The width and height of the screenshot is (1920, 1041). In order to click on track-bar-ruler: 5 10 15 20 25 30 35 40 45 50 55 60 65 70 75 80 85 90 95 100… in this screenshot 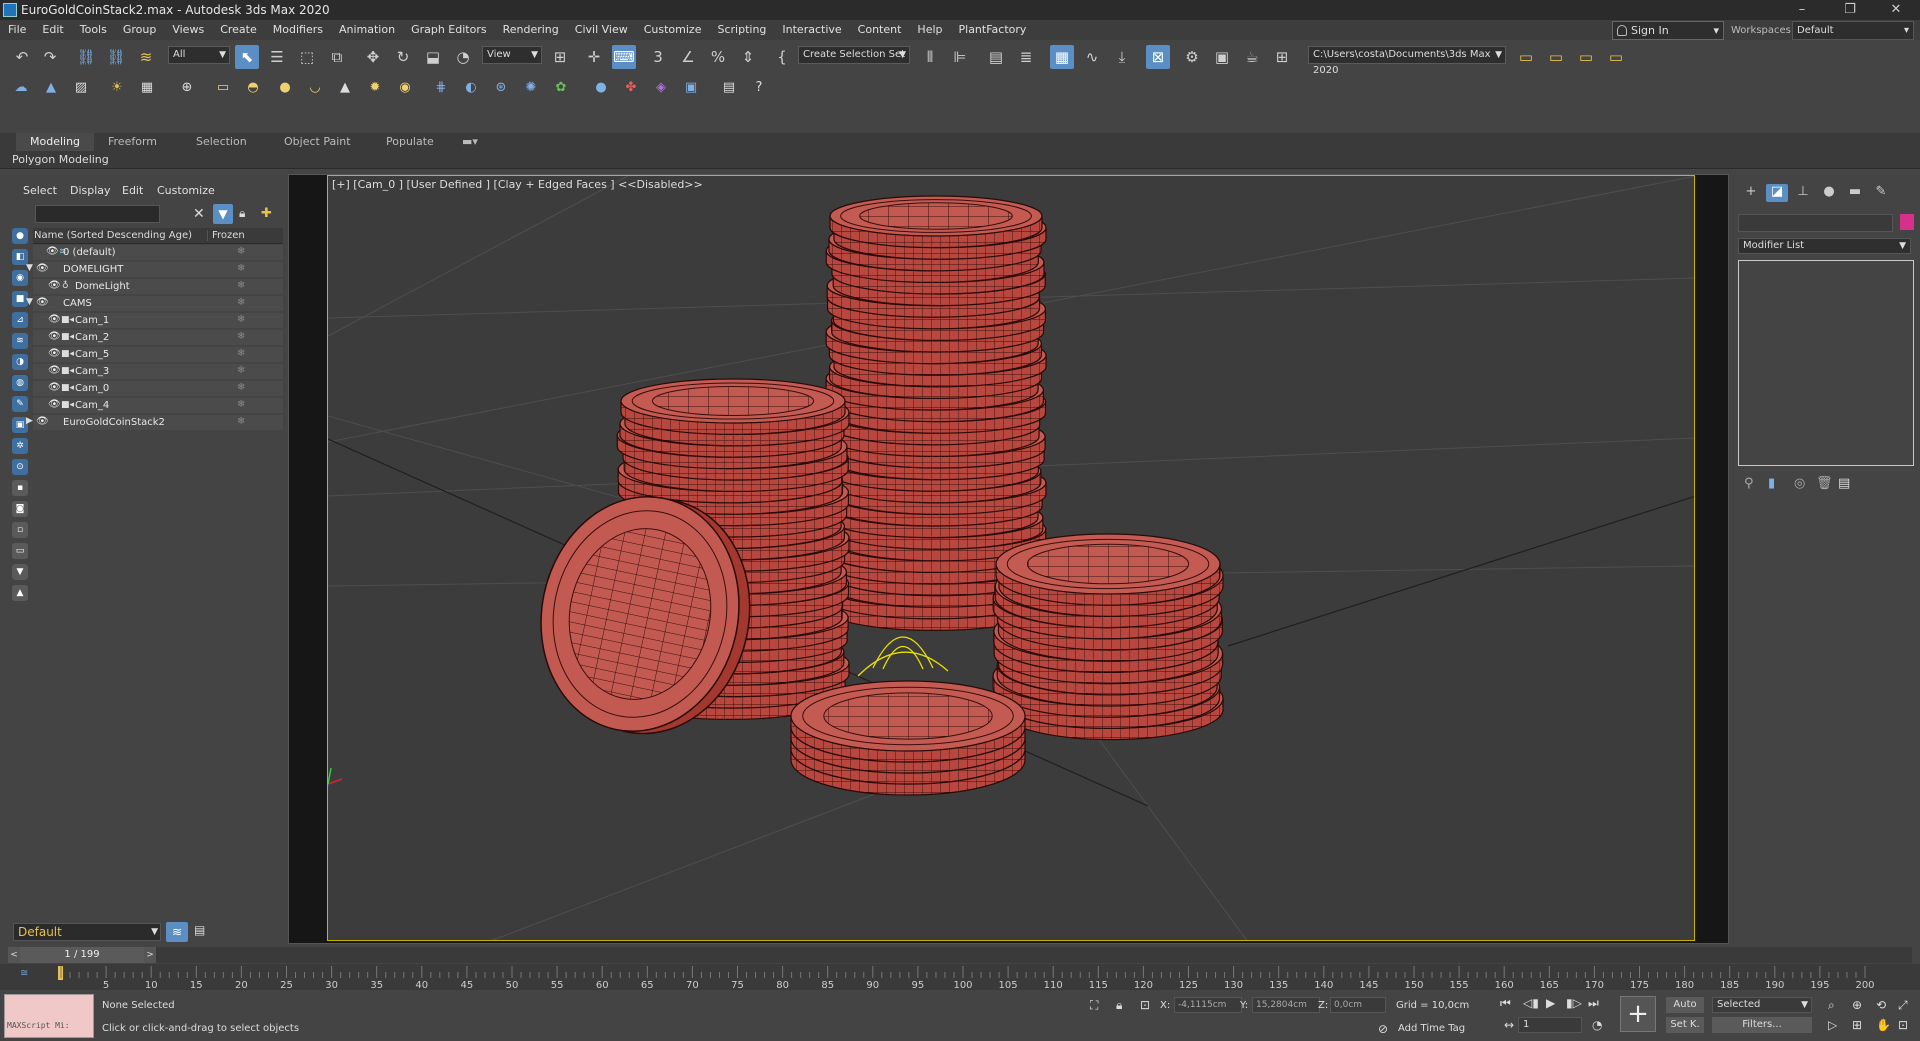, I will do `click(965, 977)`.